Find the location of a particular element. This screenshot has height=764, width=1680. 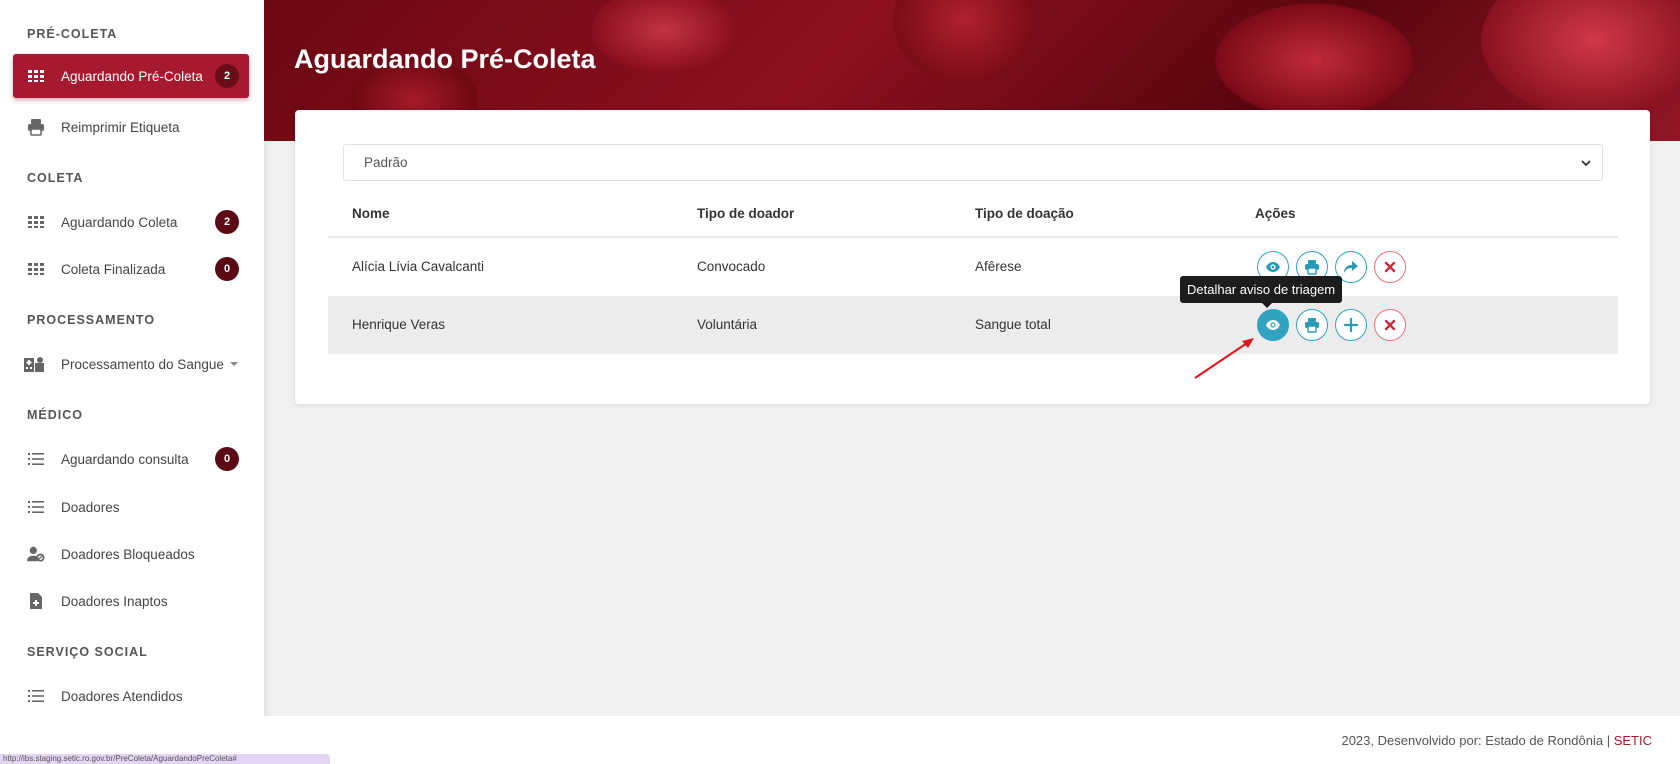

sidebar-item-aguardando-pre-coleta: Aguardando Pré-Coleta 2 is located at coordinates (131, 76).